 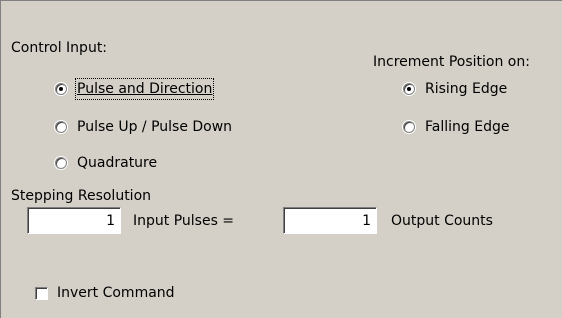 What do you see at coordinates (144, 89) in the screenshot?
I see `radio-label: Pulse and Direction` at bounding box center [144, 89].